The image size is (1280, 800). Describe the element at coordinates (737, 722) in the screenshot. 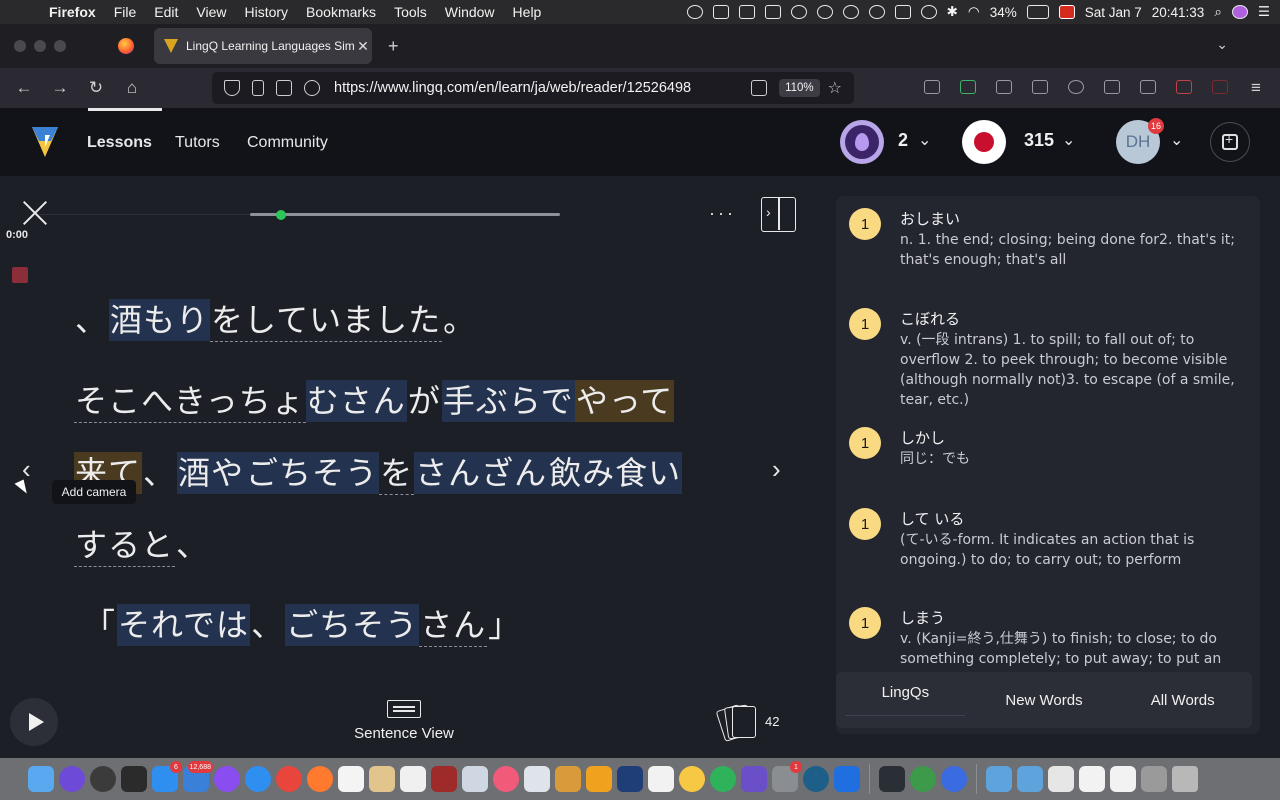

I see `flashcards-button` at that location.